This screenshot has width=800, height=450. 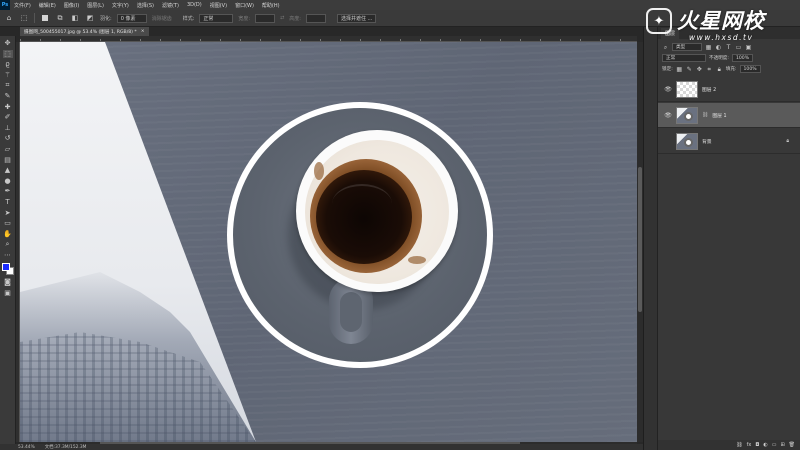 I want to click on width-input, so click(x=265, y=18).